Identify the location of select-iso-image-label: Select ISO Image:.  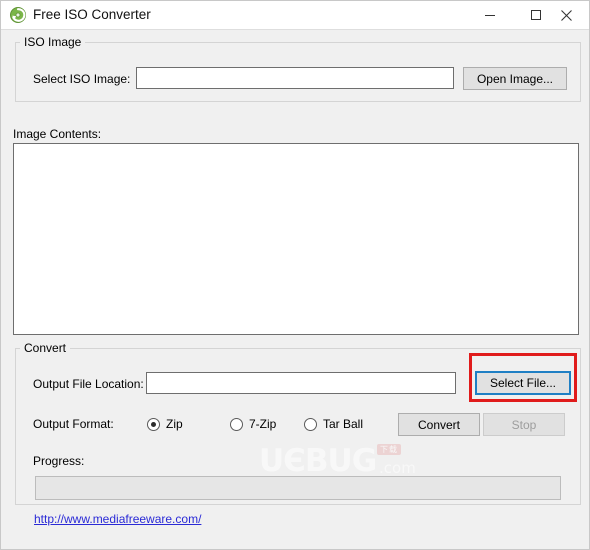
(82, 79).